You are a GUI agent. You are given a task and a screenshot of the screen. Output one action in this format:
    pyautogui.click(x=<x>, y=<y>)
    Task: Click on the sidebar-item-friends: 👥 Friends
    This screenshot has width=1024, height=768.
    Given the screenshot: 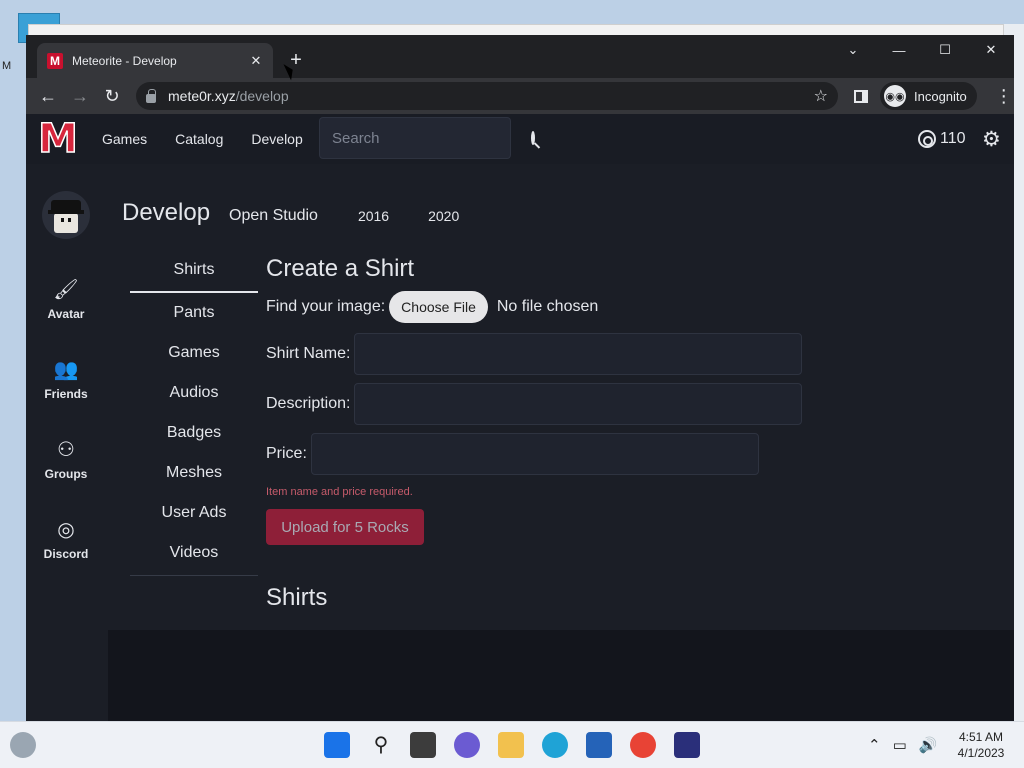 What is the action you would take?
    pyautogui.click(x=66, y=379)
    